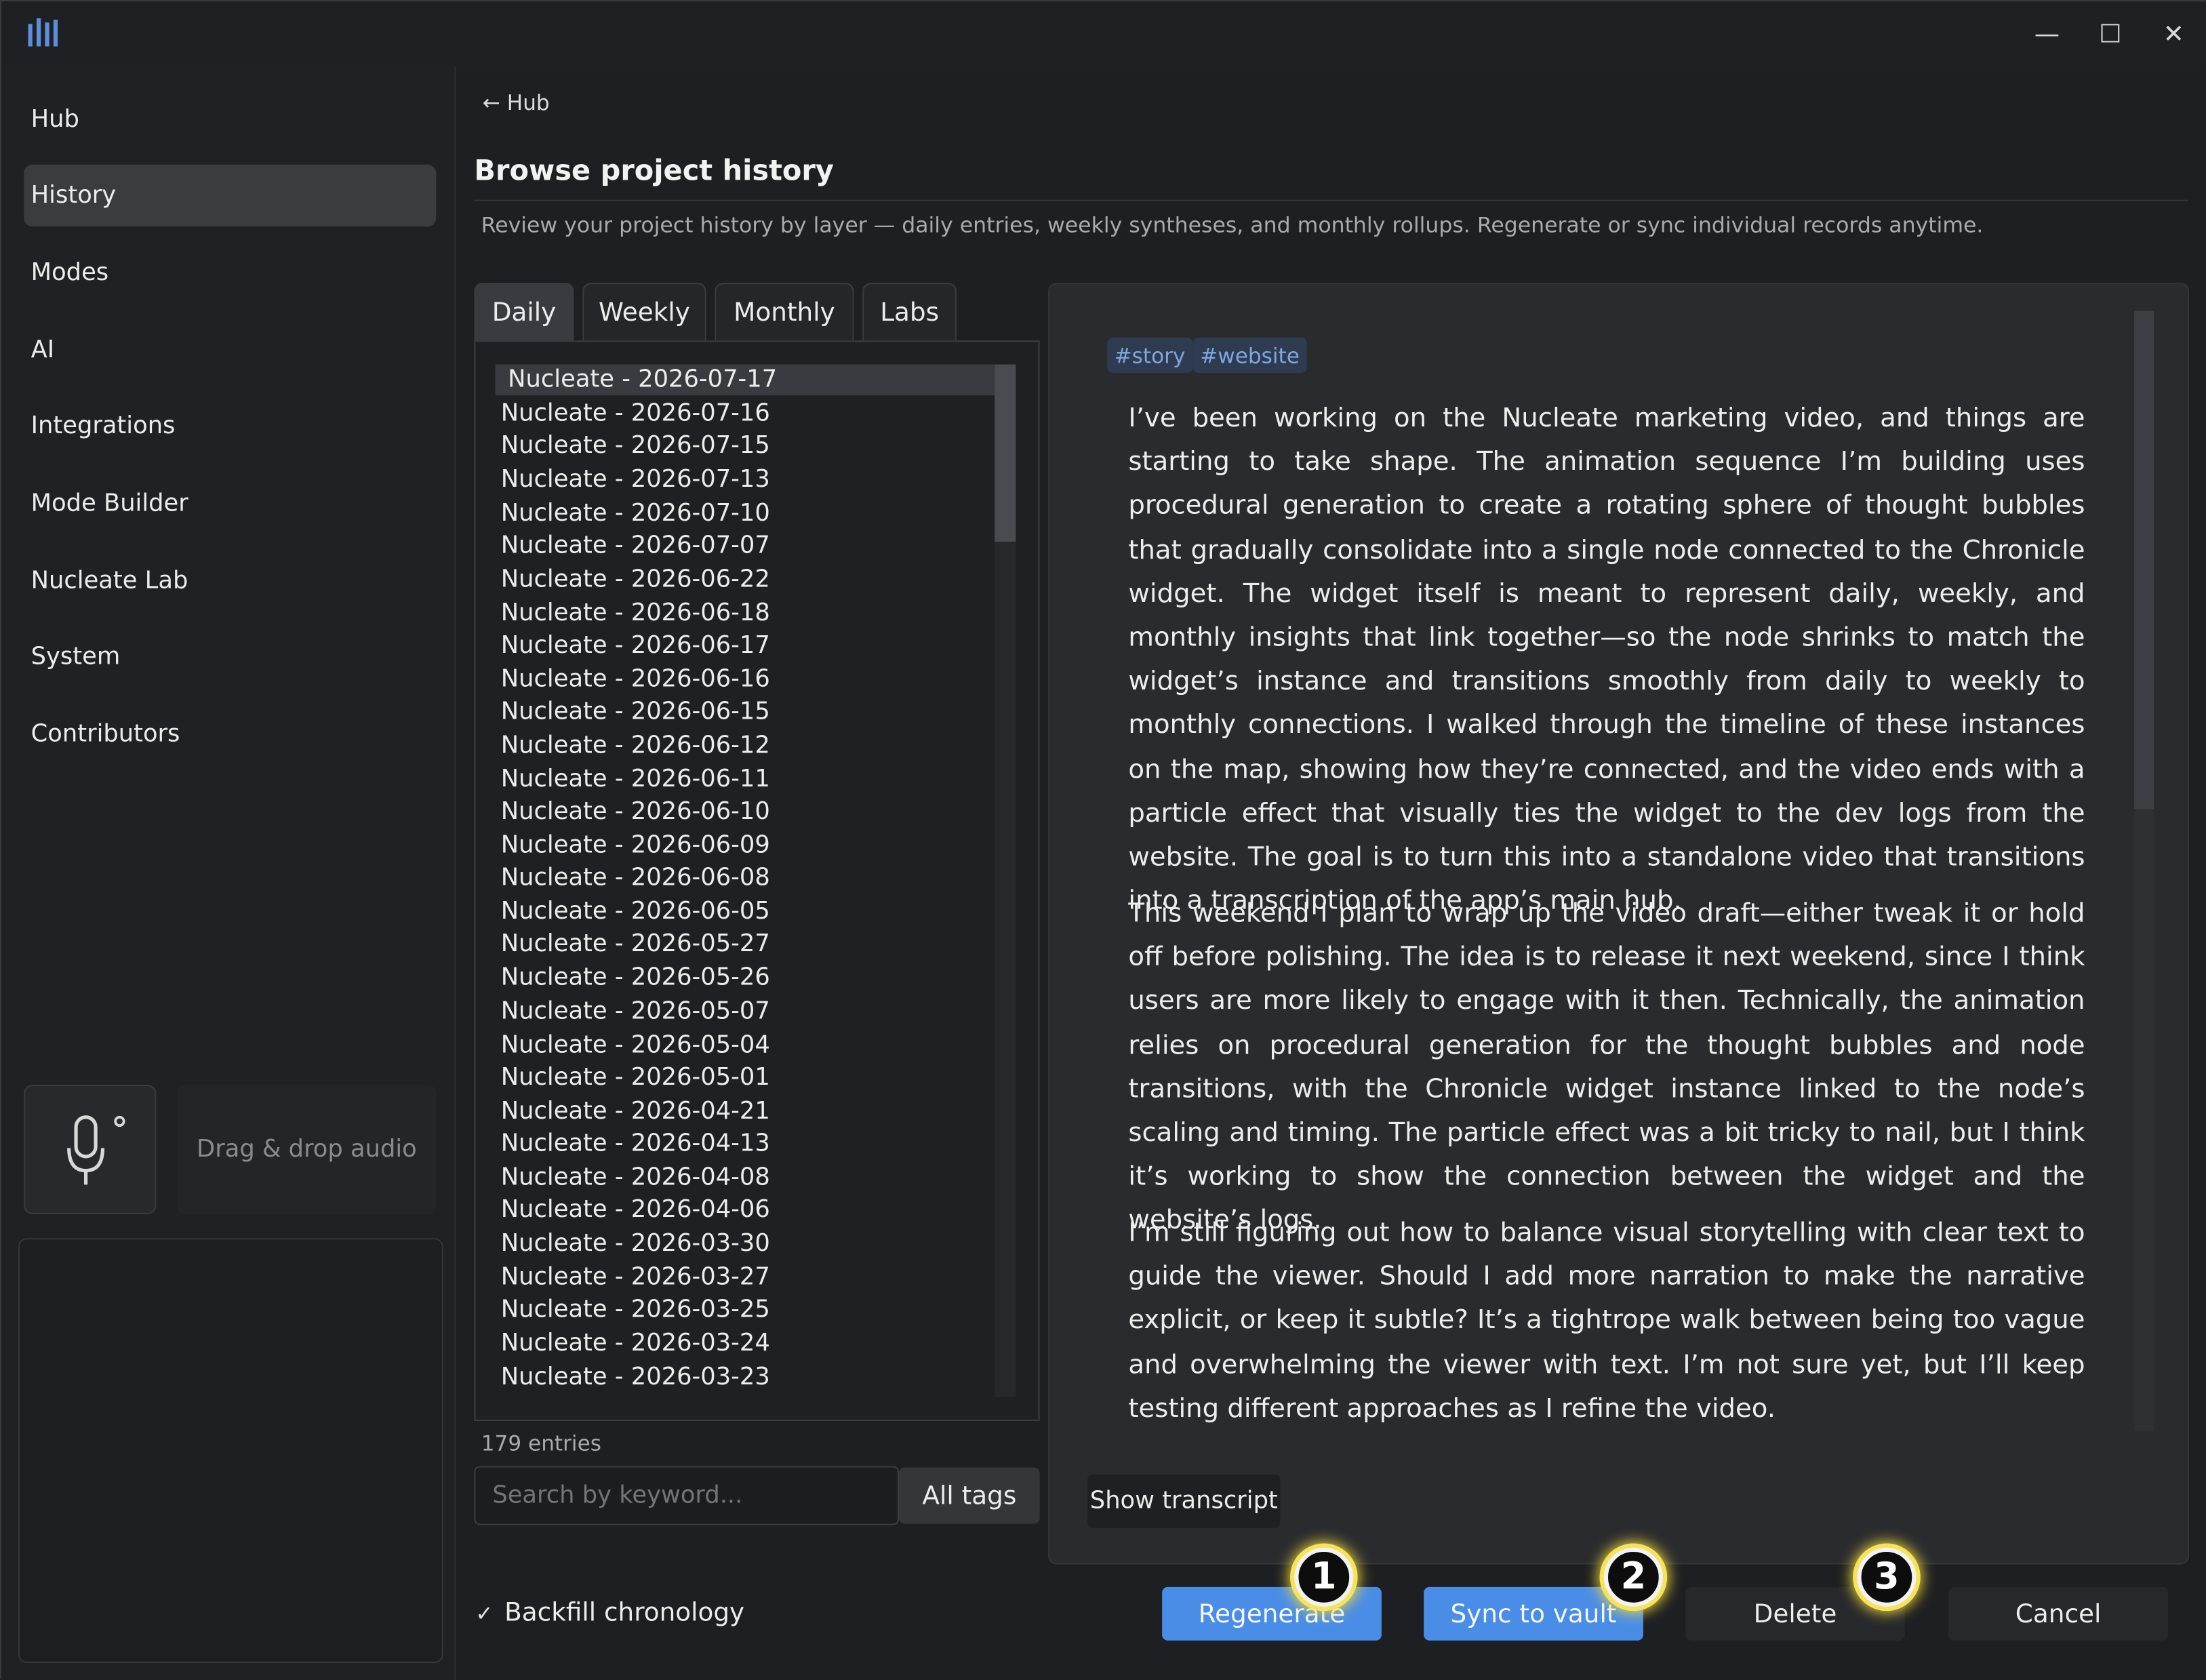 The height and width of the screenshot is (1680, 2206). I want to click on entry-list-item: Nucleate - 2026-03-27, so click(745, 1277).